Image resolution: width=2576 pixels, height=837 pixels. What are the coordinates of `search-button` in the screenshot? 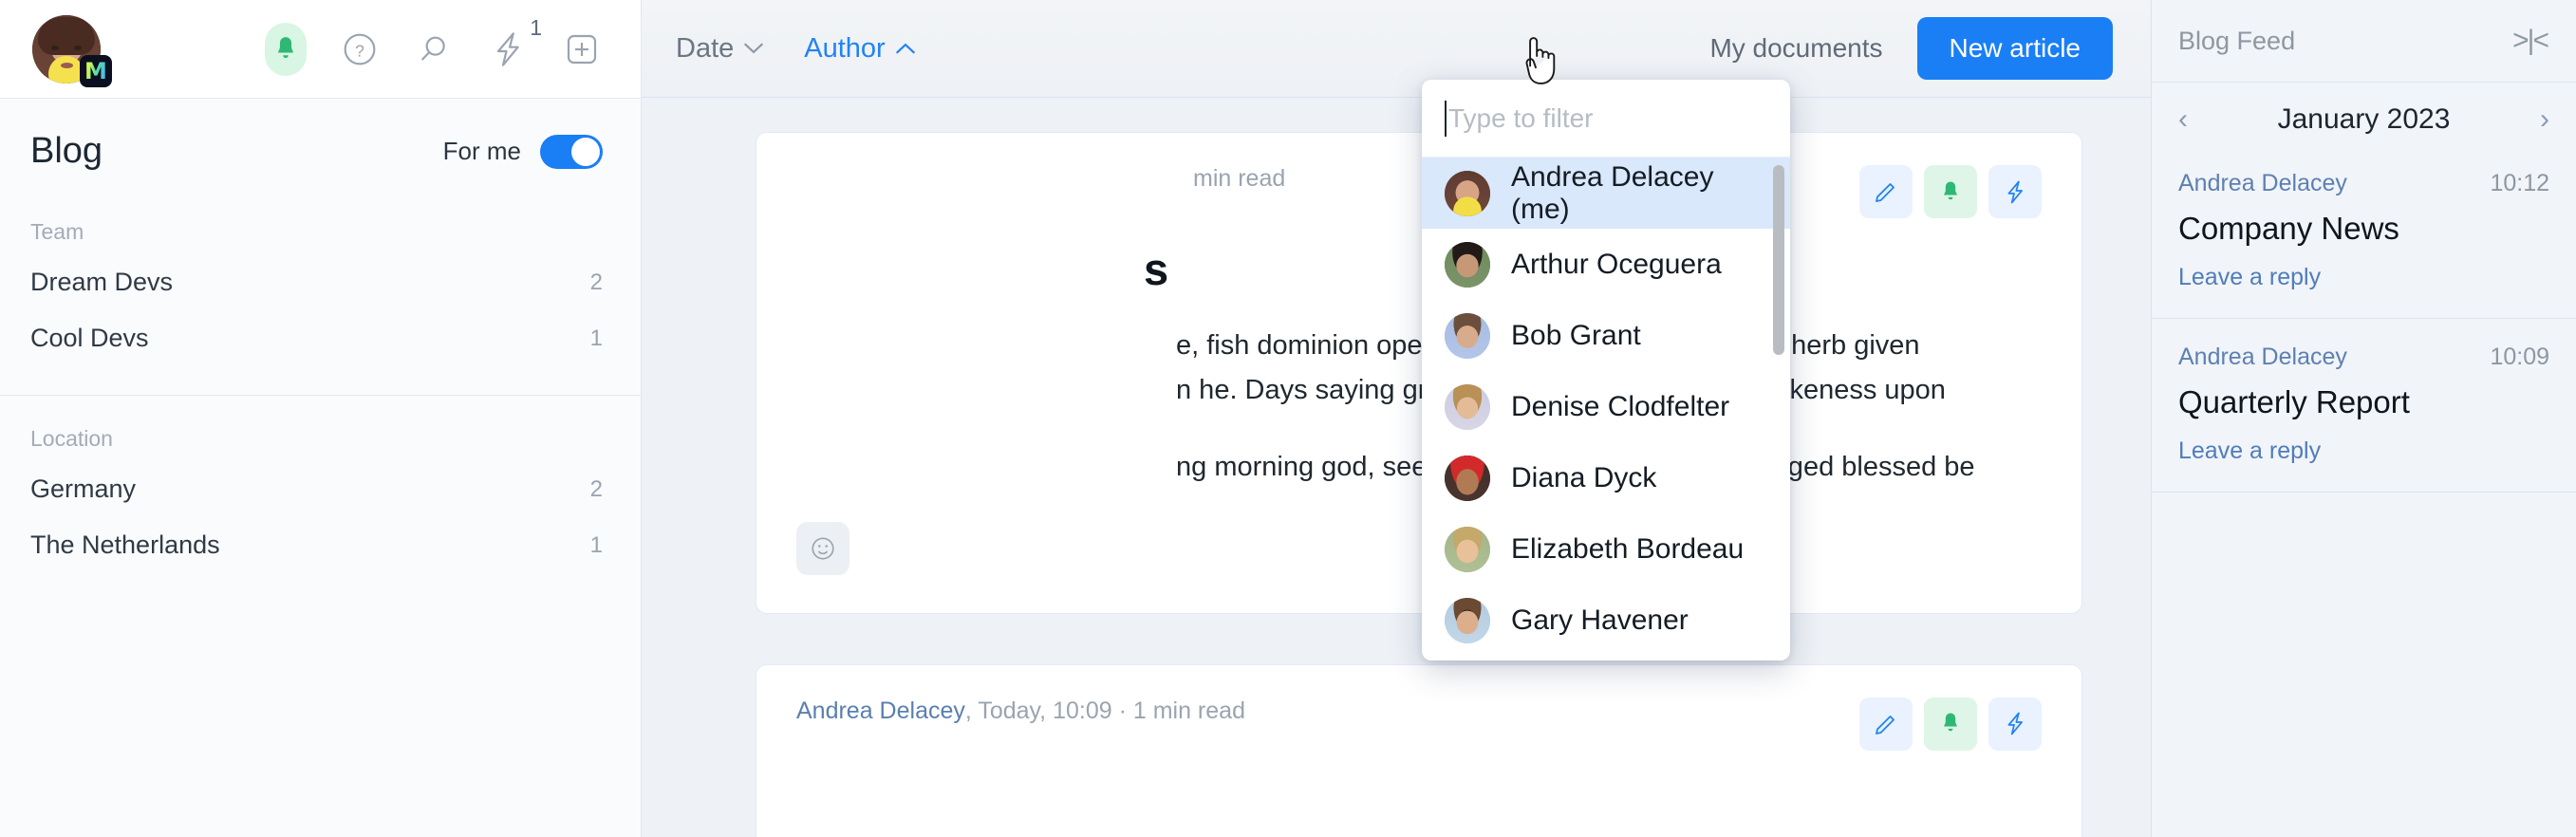 It's located at (434, 49).